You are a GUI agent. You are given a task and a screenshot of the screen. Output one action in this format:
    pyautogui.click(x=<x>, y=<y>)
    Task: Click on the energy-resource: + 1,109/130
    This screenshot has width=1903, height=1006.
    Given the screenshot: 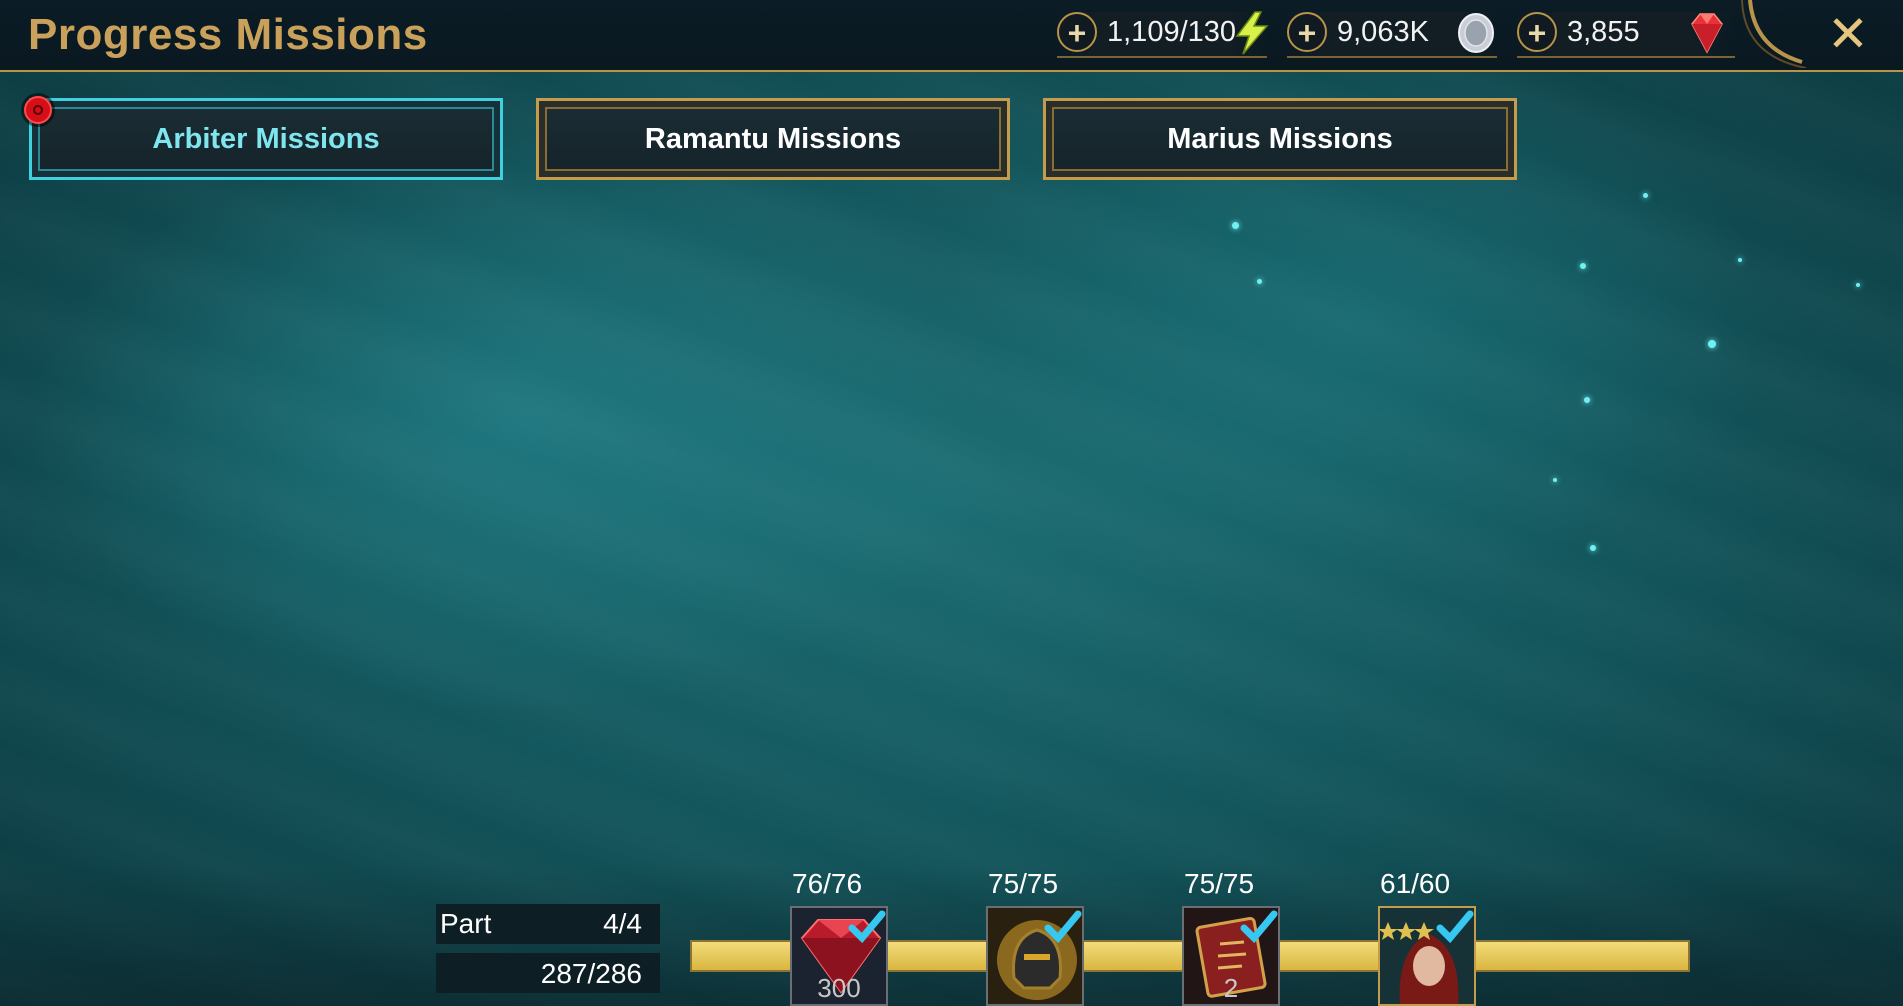 What is the action you would take?
    pyautogui.click(x=1163, y=34)
    